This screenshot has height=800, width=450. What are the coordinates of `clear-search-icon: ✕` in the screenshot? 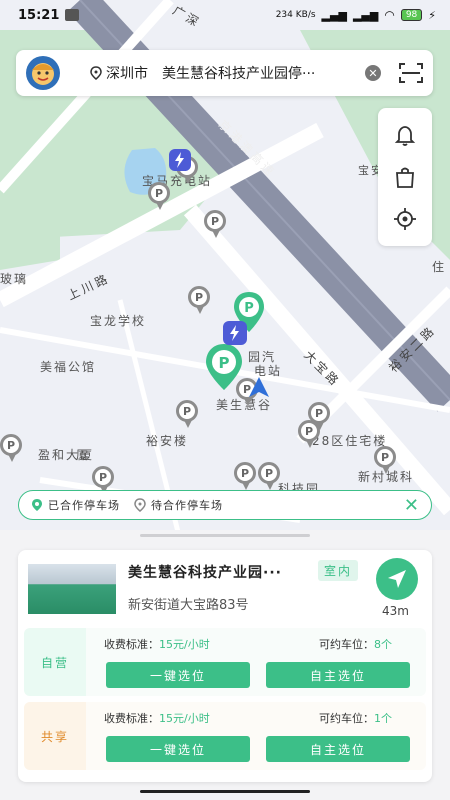 It's located at (373, 73).